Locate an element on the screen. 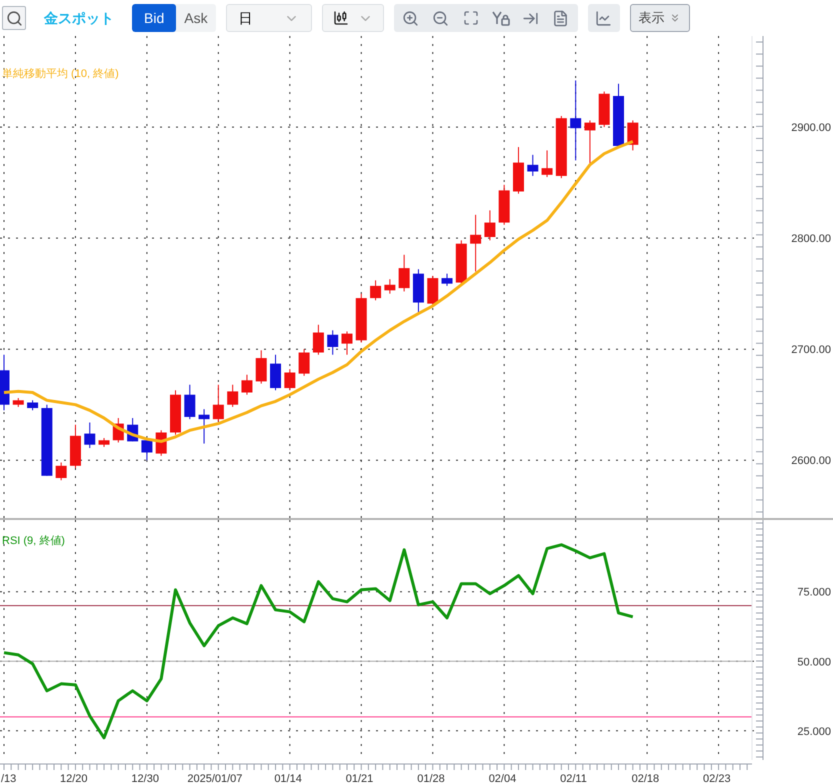 The width and height of the screenshot is (833, 784). axis-tick-label: 2800.00 is located at coordinates (811, 239).